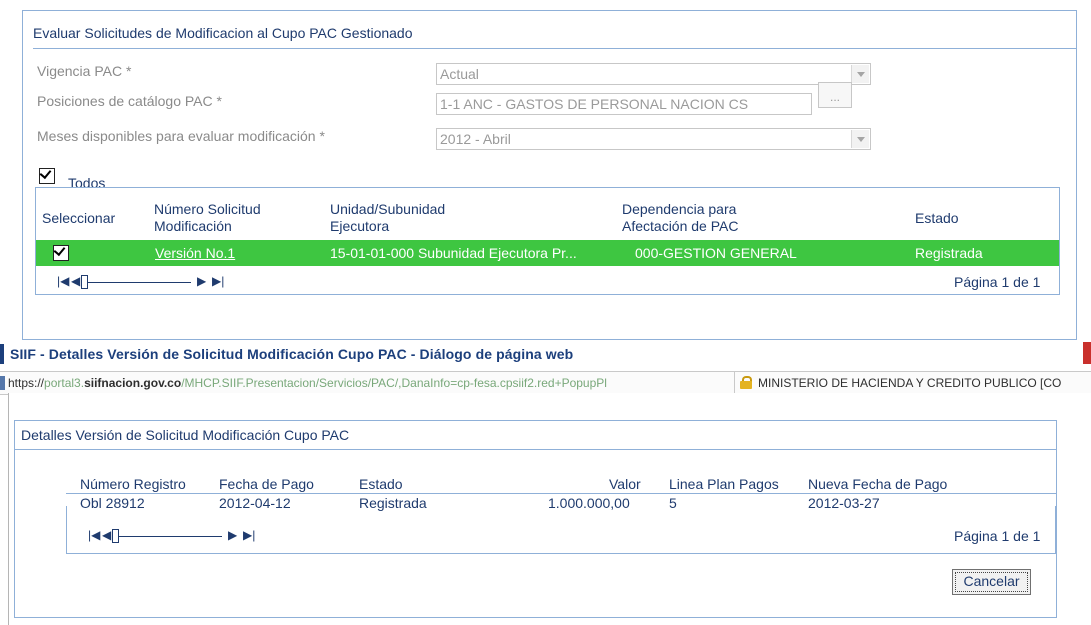  I want to click on col-header-dependencia-line1: Dependencia para, so click(679, 209).